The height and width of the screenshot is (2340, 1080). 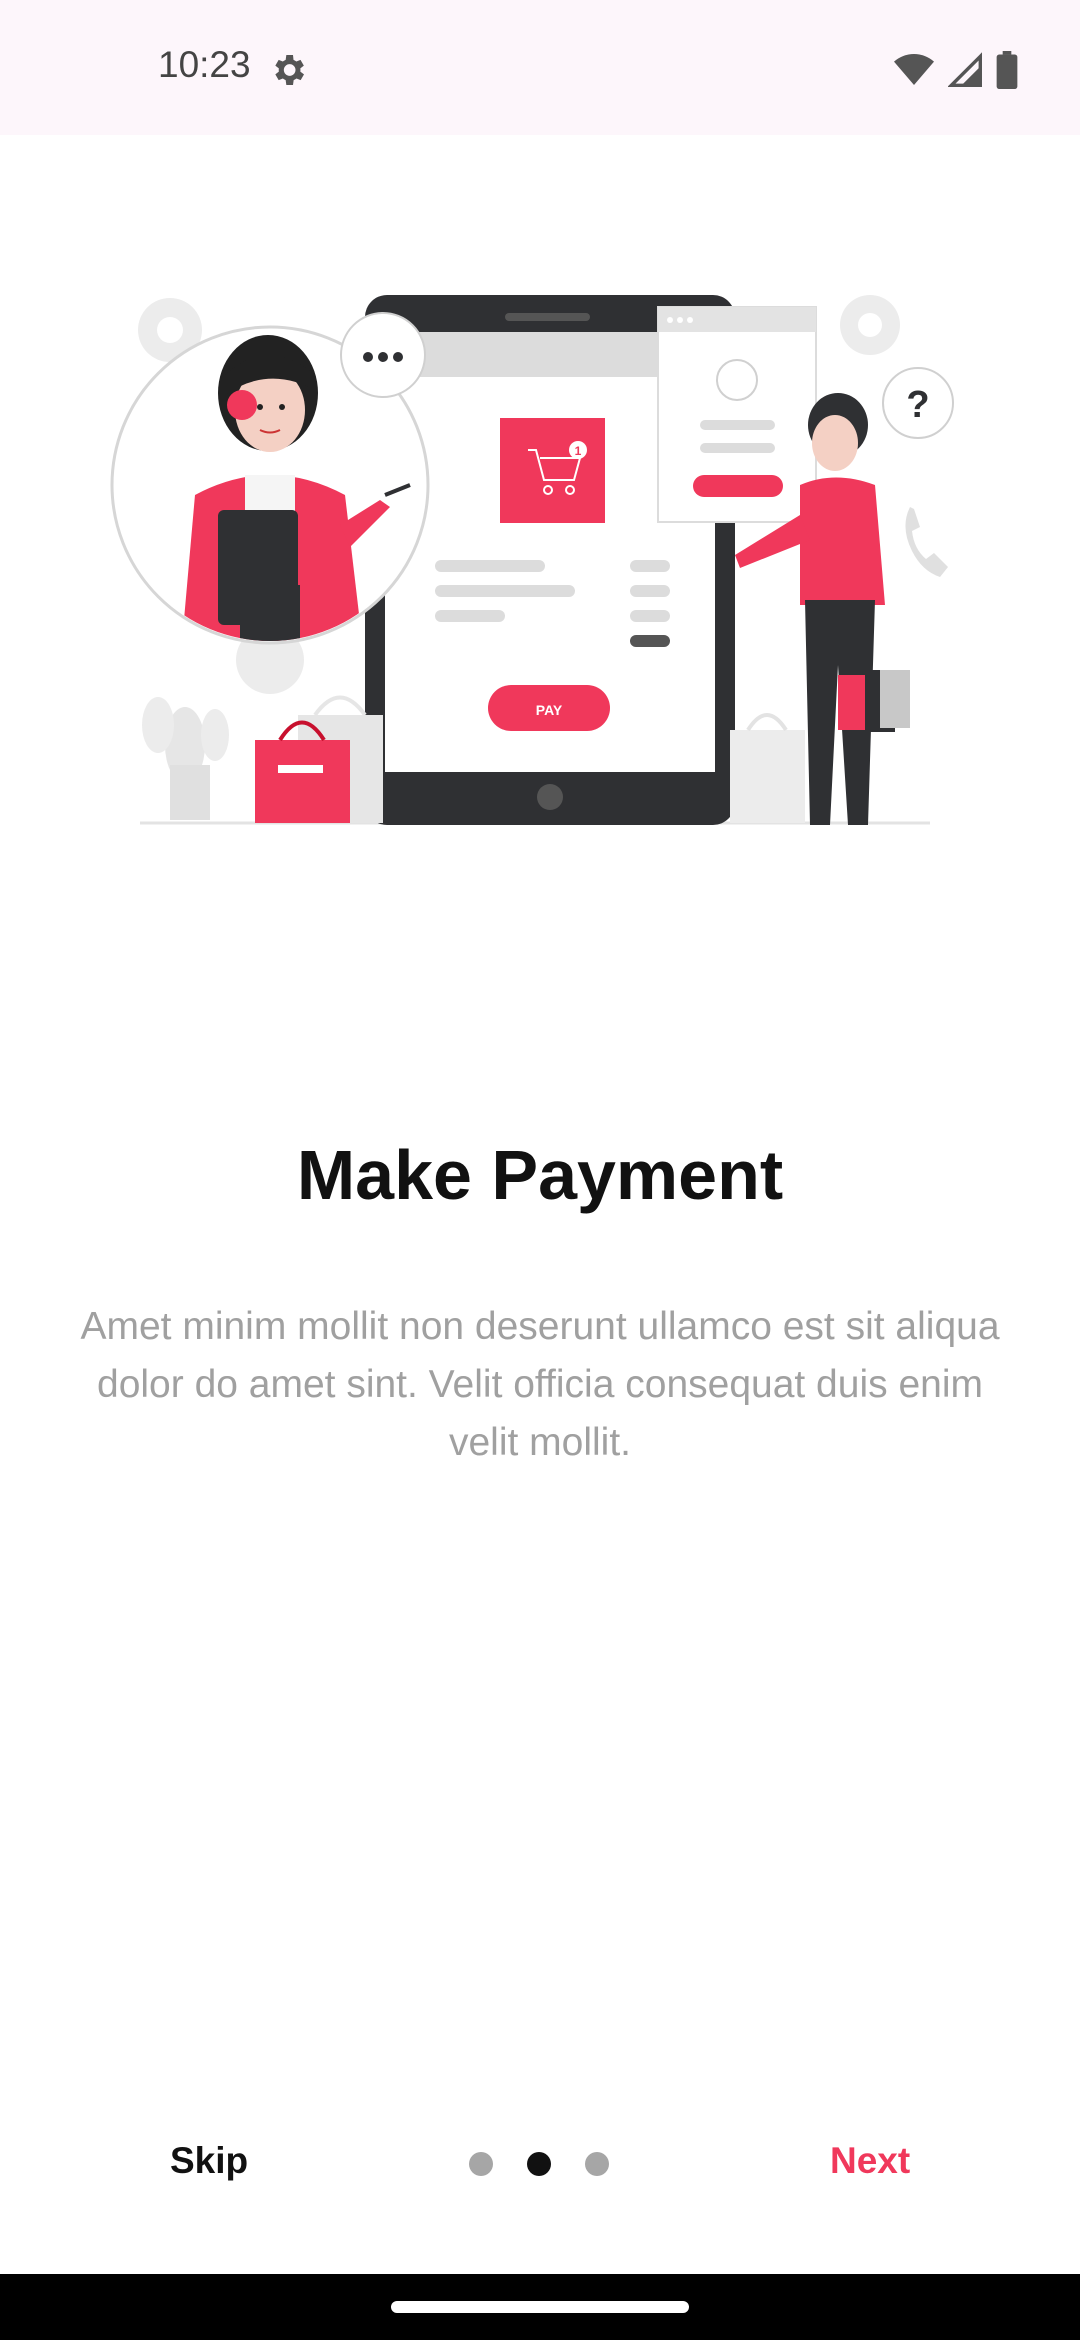 I want to click on onboarding-title: Make Payment, so click(x=540, y=1175).